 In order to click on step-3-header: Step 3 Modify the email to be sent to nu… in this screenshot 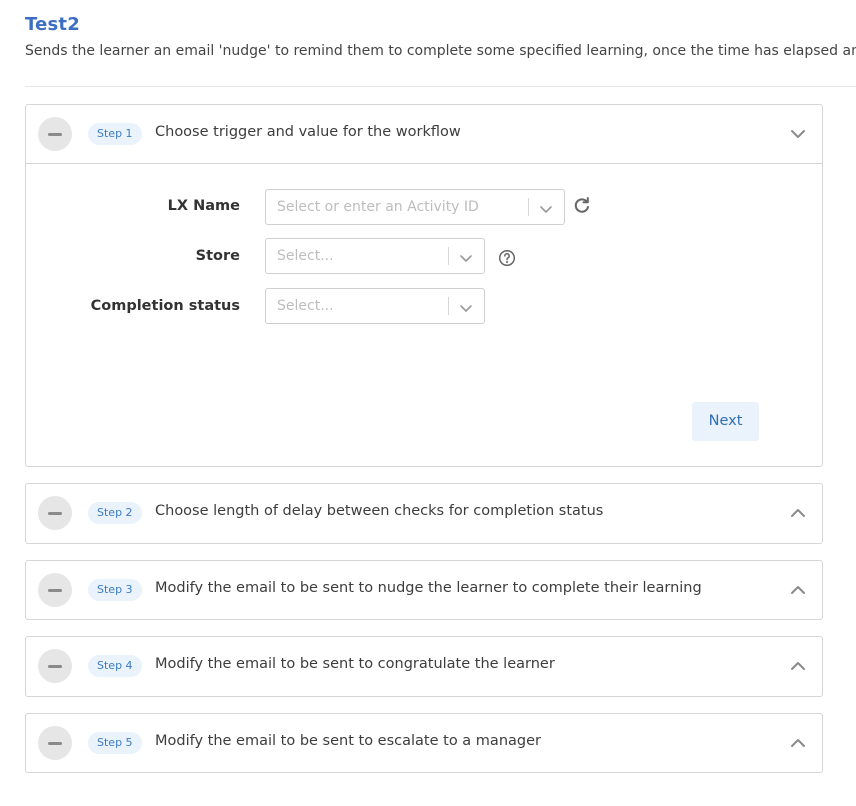, I will do `click(424, 590)`.